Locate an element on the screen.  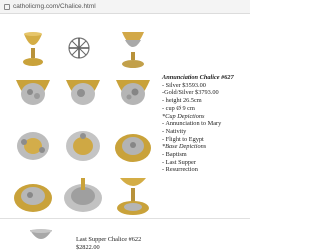
base-depiction-item: - Last Supper is located at coordinates (206, 163).